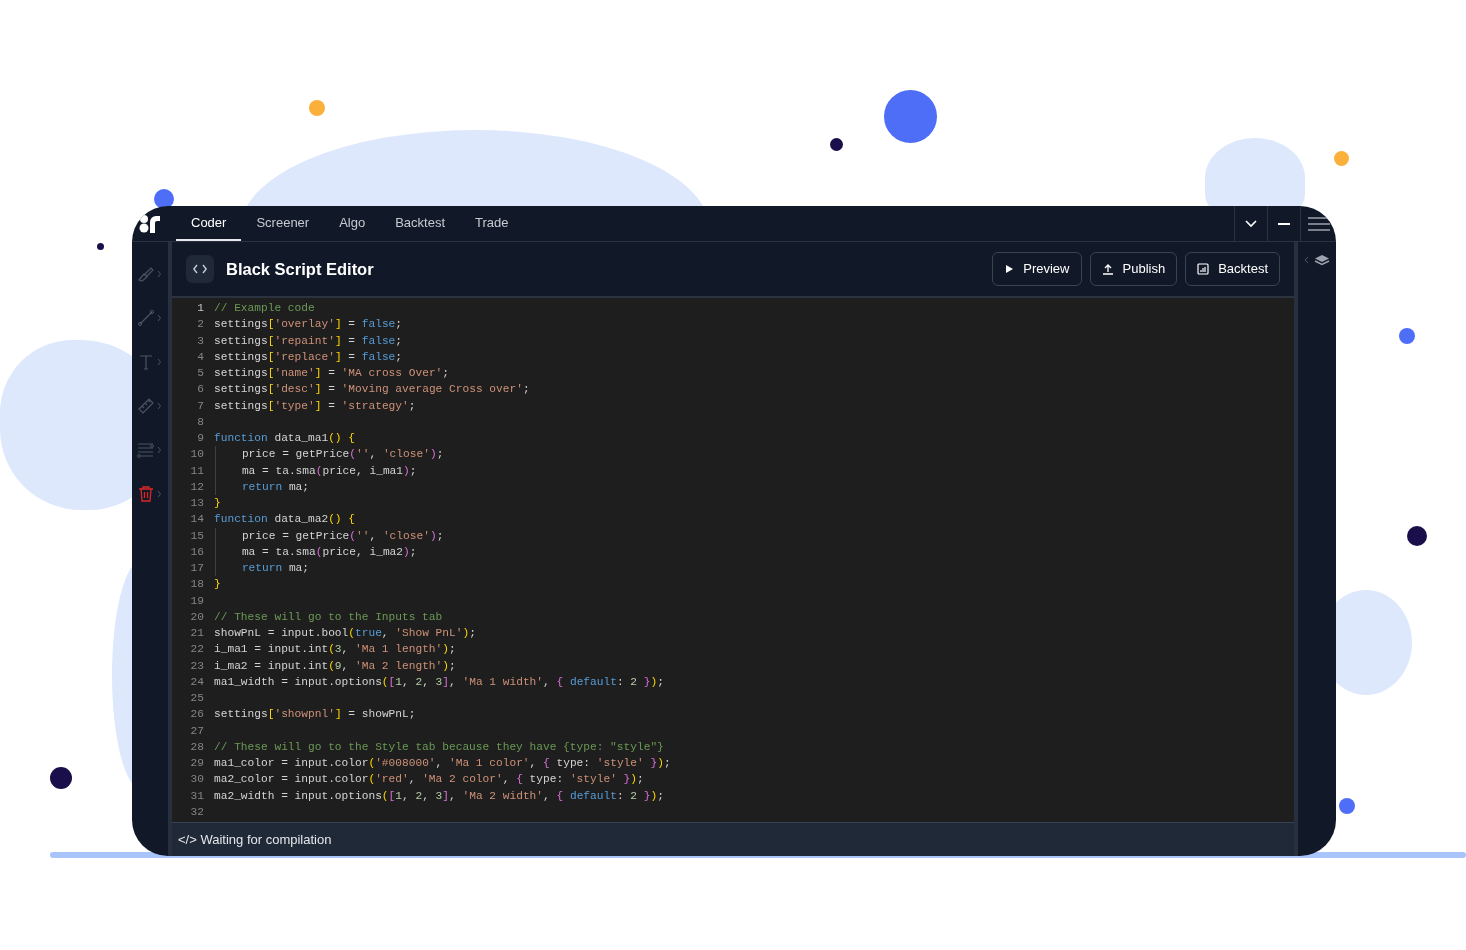  Describe the element at coordinates (200, 325) in the screenshot. I see `line-number: 2` at that location.